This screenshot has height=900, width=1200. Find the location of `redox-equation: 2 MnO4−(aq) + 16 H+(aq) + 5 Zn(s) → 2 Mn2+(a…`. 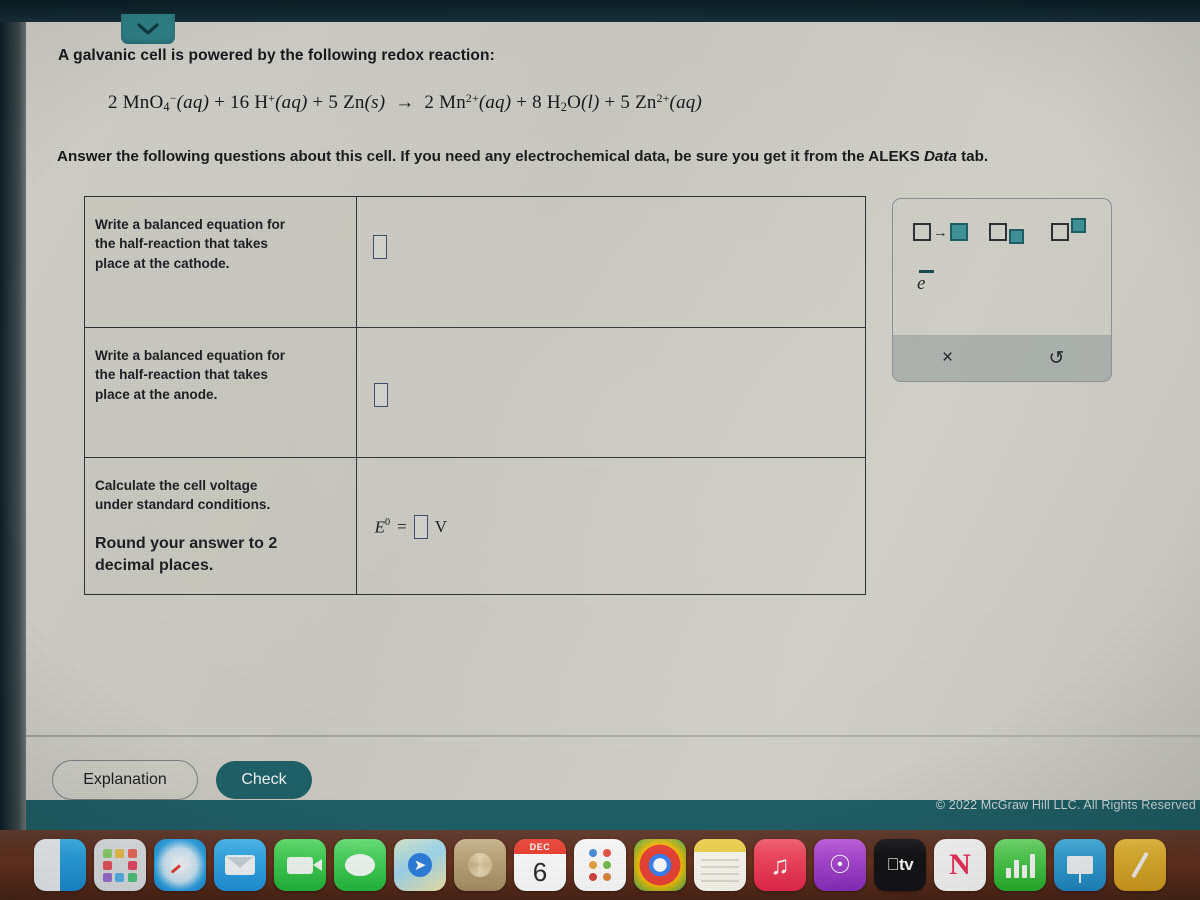

redox-equation: 2 MnO4−(aq) + 16 H+(aq) + 5 Zn(s) → 2 Mn2+(a… is located at coordinates (405, 103).